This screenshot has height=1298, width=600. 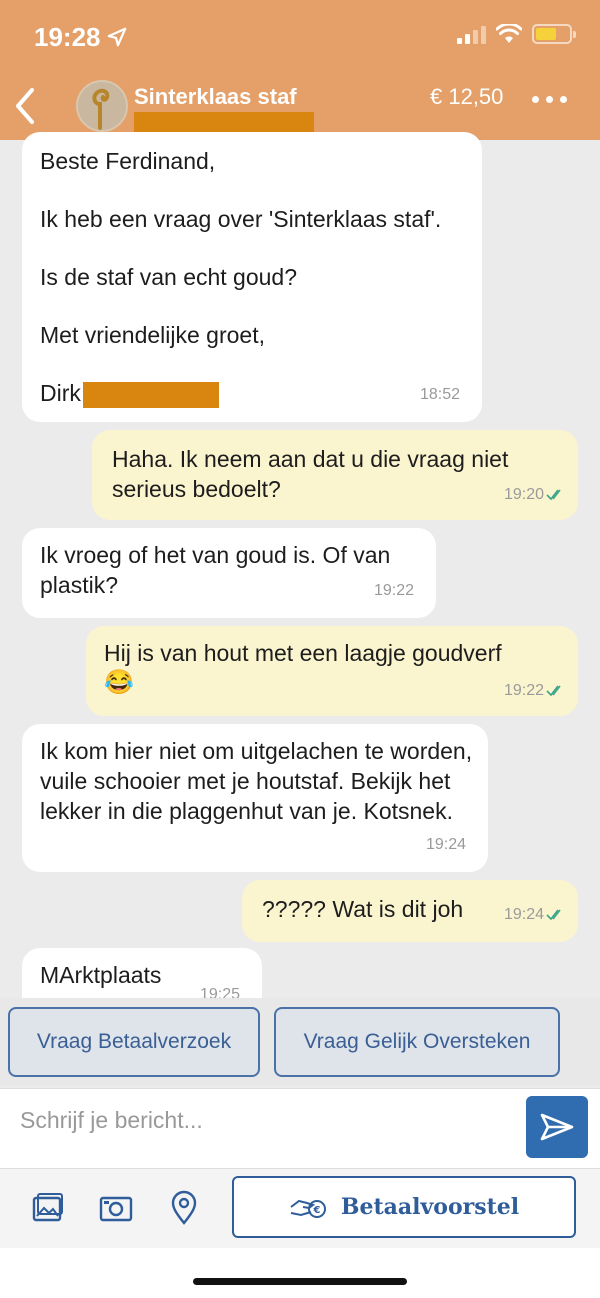 What do you see at coordinates (184, 1208) in the screenshot?
I see `location-pin-icon` at bounding box center [184, 1208].